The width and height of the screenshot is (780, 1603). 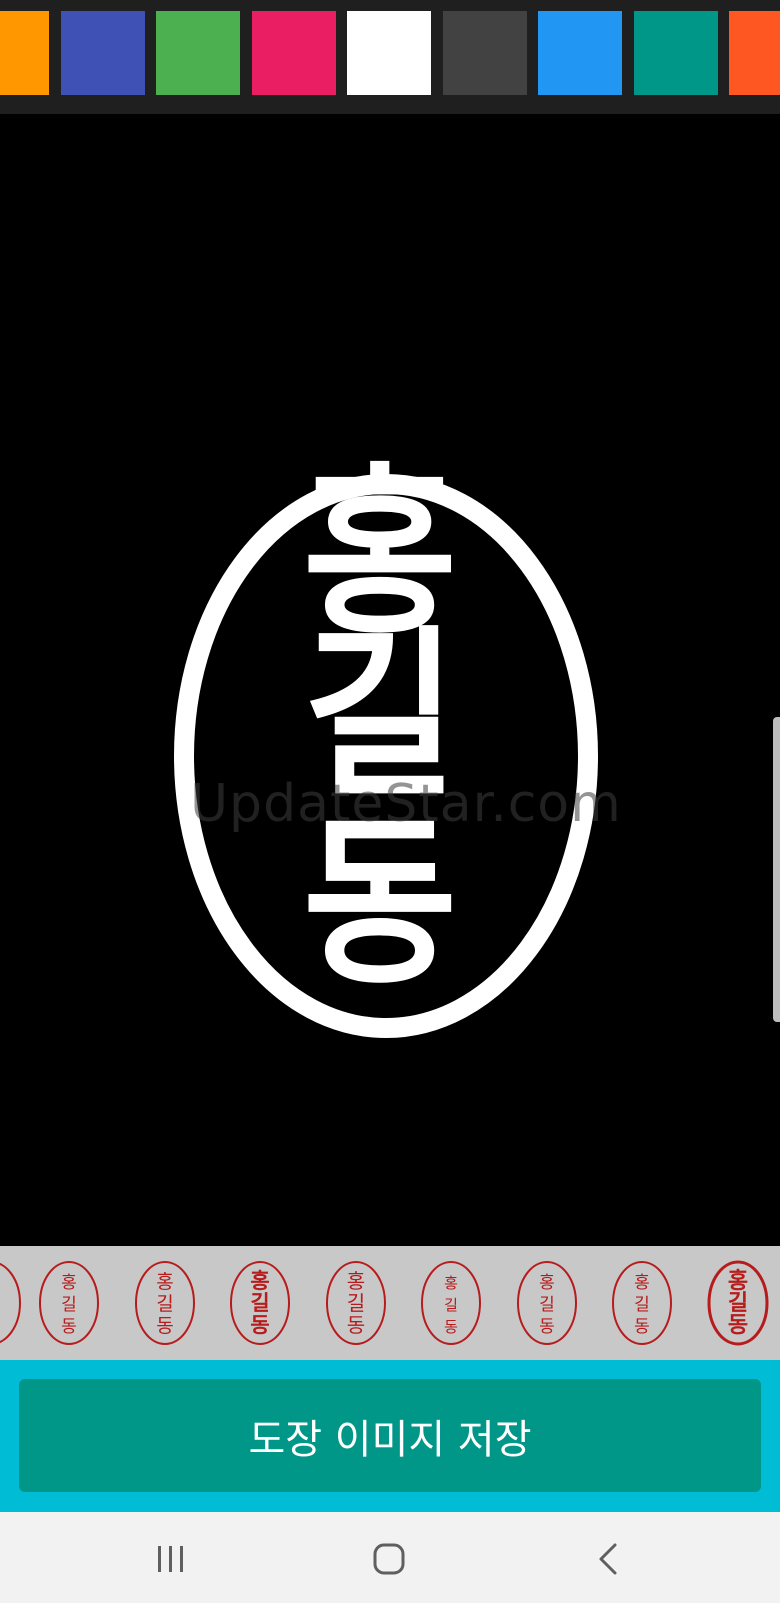 I want to click on swatch-indigo, so click(x=103, y=53).